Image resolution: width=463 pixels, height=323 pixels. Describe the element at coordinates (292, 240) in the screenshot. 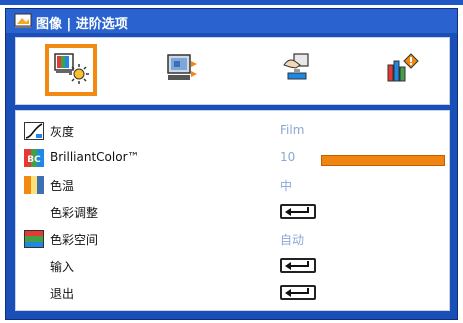

I see `menu-item-value: 自动` at that location.